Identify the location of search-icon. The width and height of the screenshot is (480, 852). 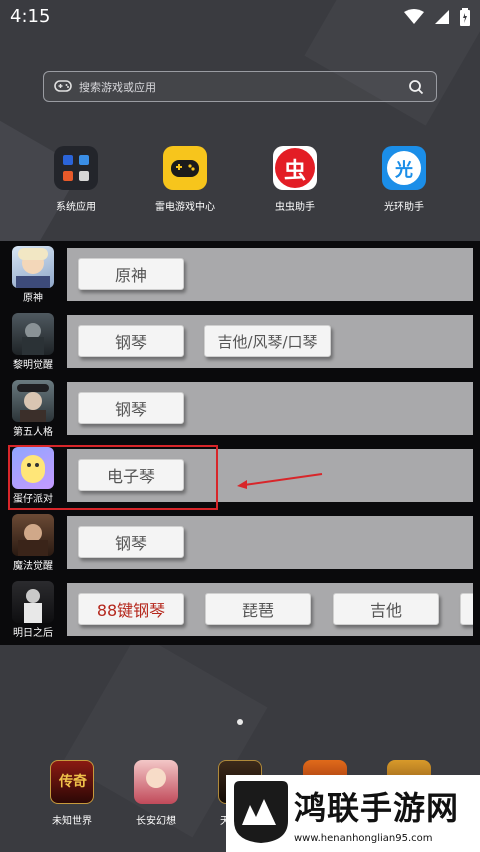
(416, 87).